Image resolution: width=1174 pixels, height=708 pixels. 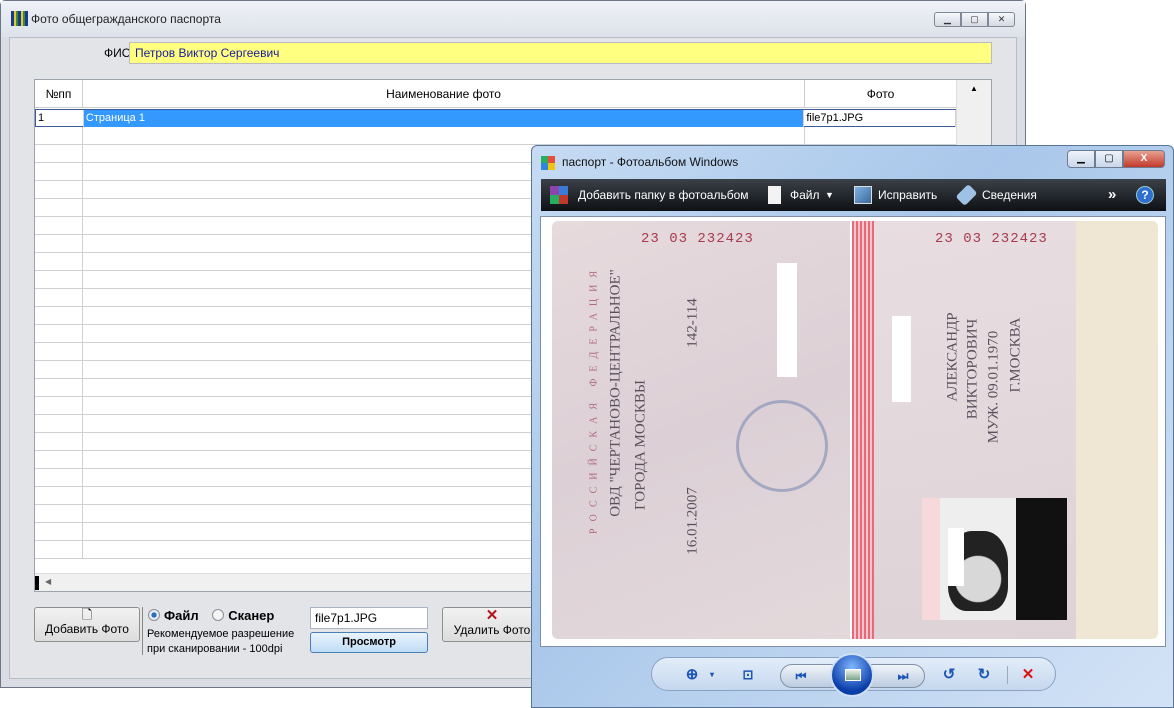 What do you see at coordinates (947, 19) in the screenshot?
I see `minimize-button: ▁` at bounding box center [947, 19].